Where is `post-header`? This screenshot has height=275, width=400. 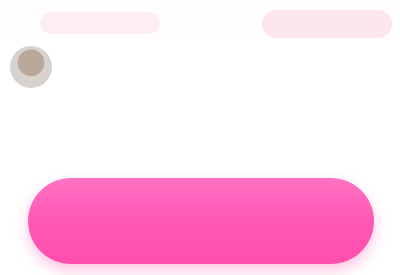
post-header is located at coordinates (190, 68).